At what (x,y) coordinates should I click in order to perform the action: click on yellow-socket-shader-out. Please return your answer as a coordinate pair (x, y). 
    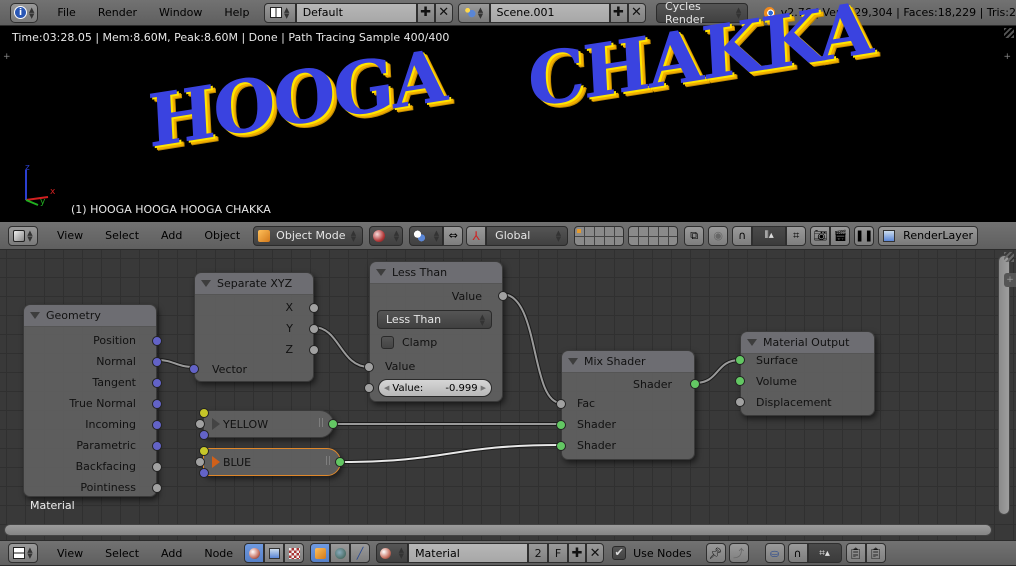
    Looking at the image, I should click on (333, 424).